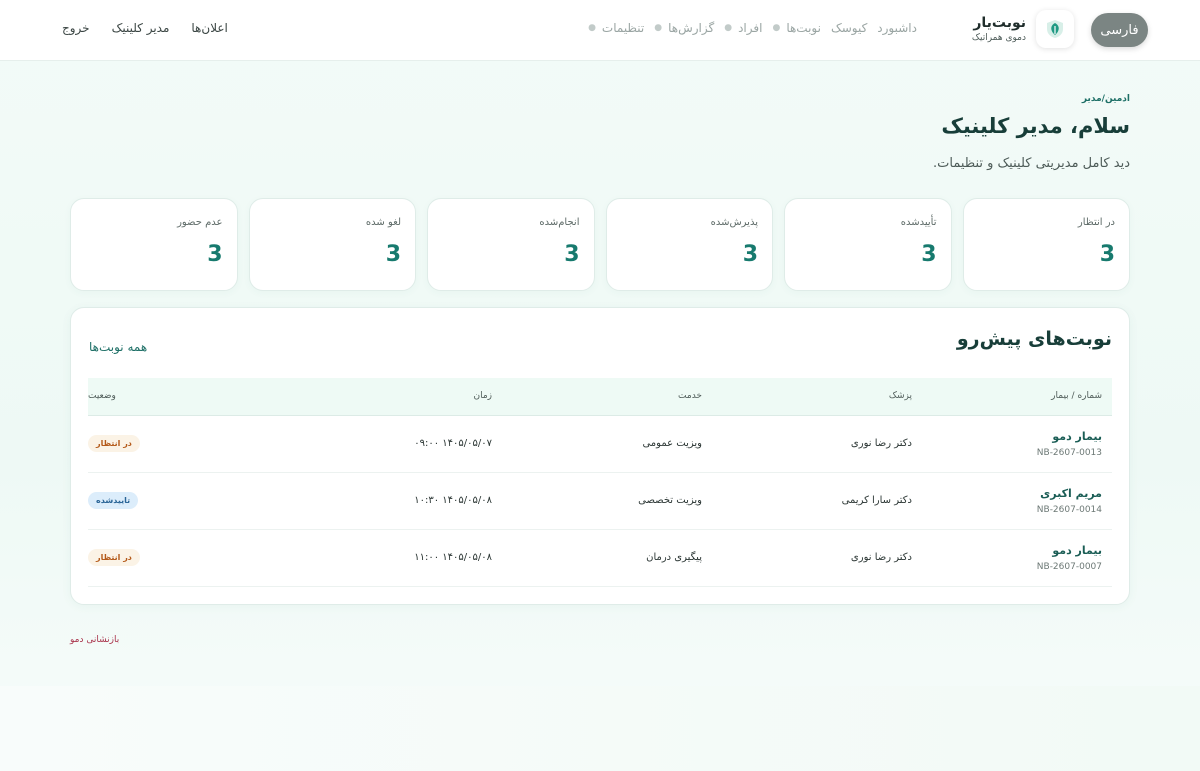 The height and width of the screenshot is (771, 1200). What do you see at coordinates (332, 244) in the screenshot?
I see `stat-card-cancelled: لغو شده 3` at bounding box center [332, 244].